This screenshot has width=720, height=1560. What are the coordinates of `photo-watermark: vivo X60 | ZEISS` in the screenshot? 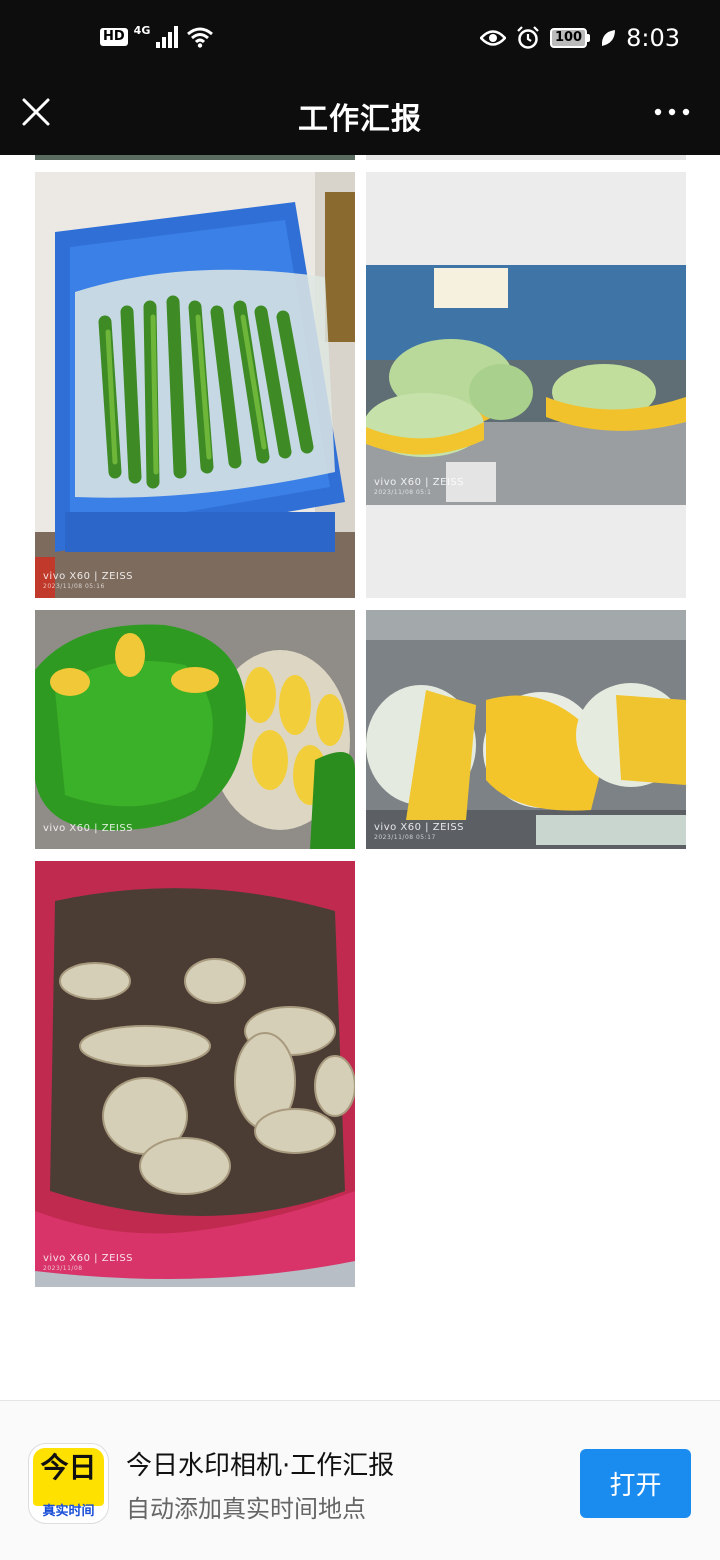 It's located at (88, 829).